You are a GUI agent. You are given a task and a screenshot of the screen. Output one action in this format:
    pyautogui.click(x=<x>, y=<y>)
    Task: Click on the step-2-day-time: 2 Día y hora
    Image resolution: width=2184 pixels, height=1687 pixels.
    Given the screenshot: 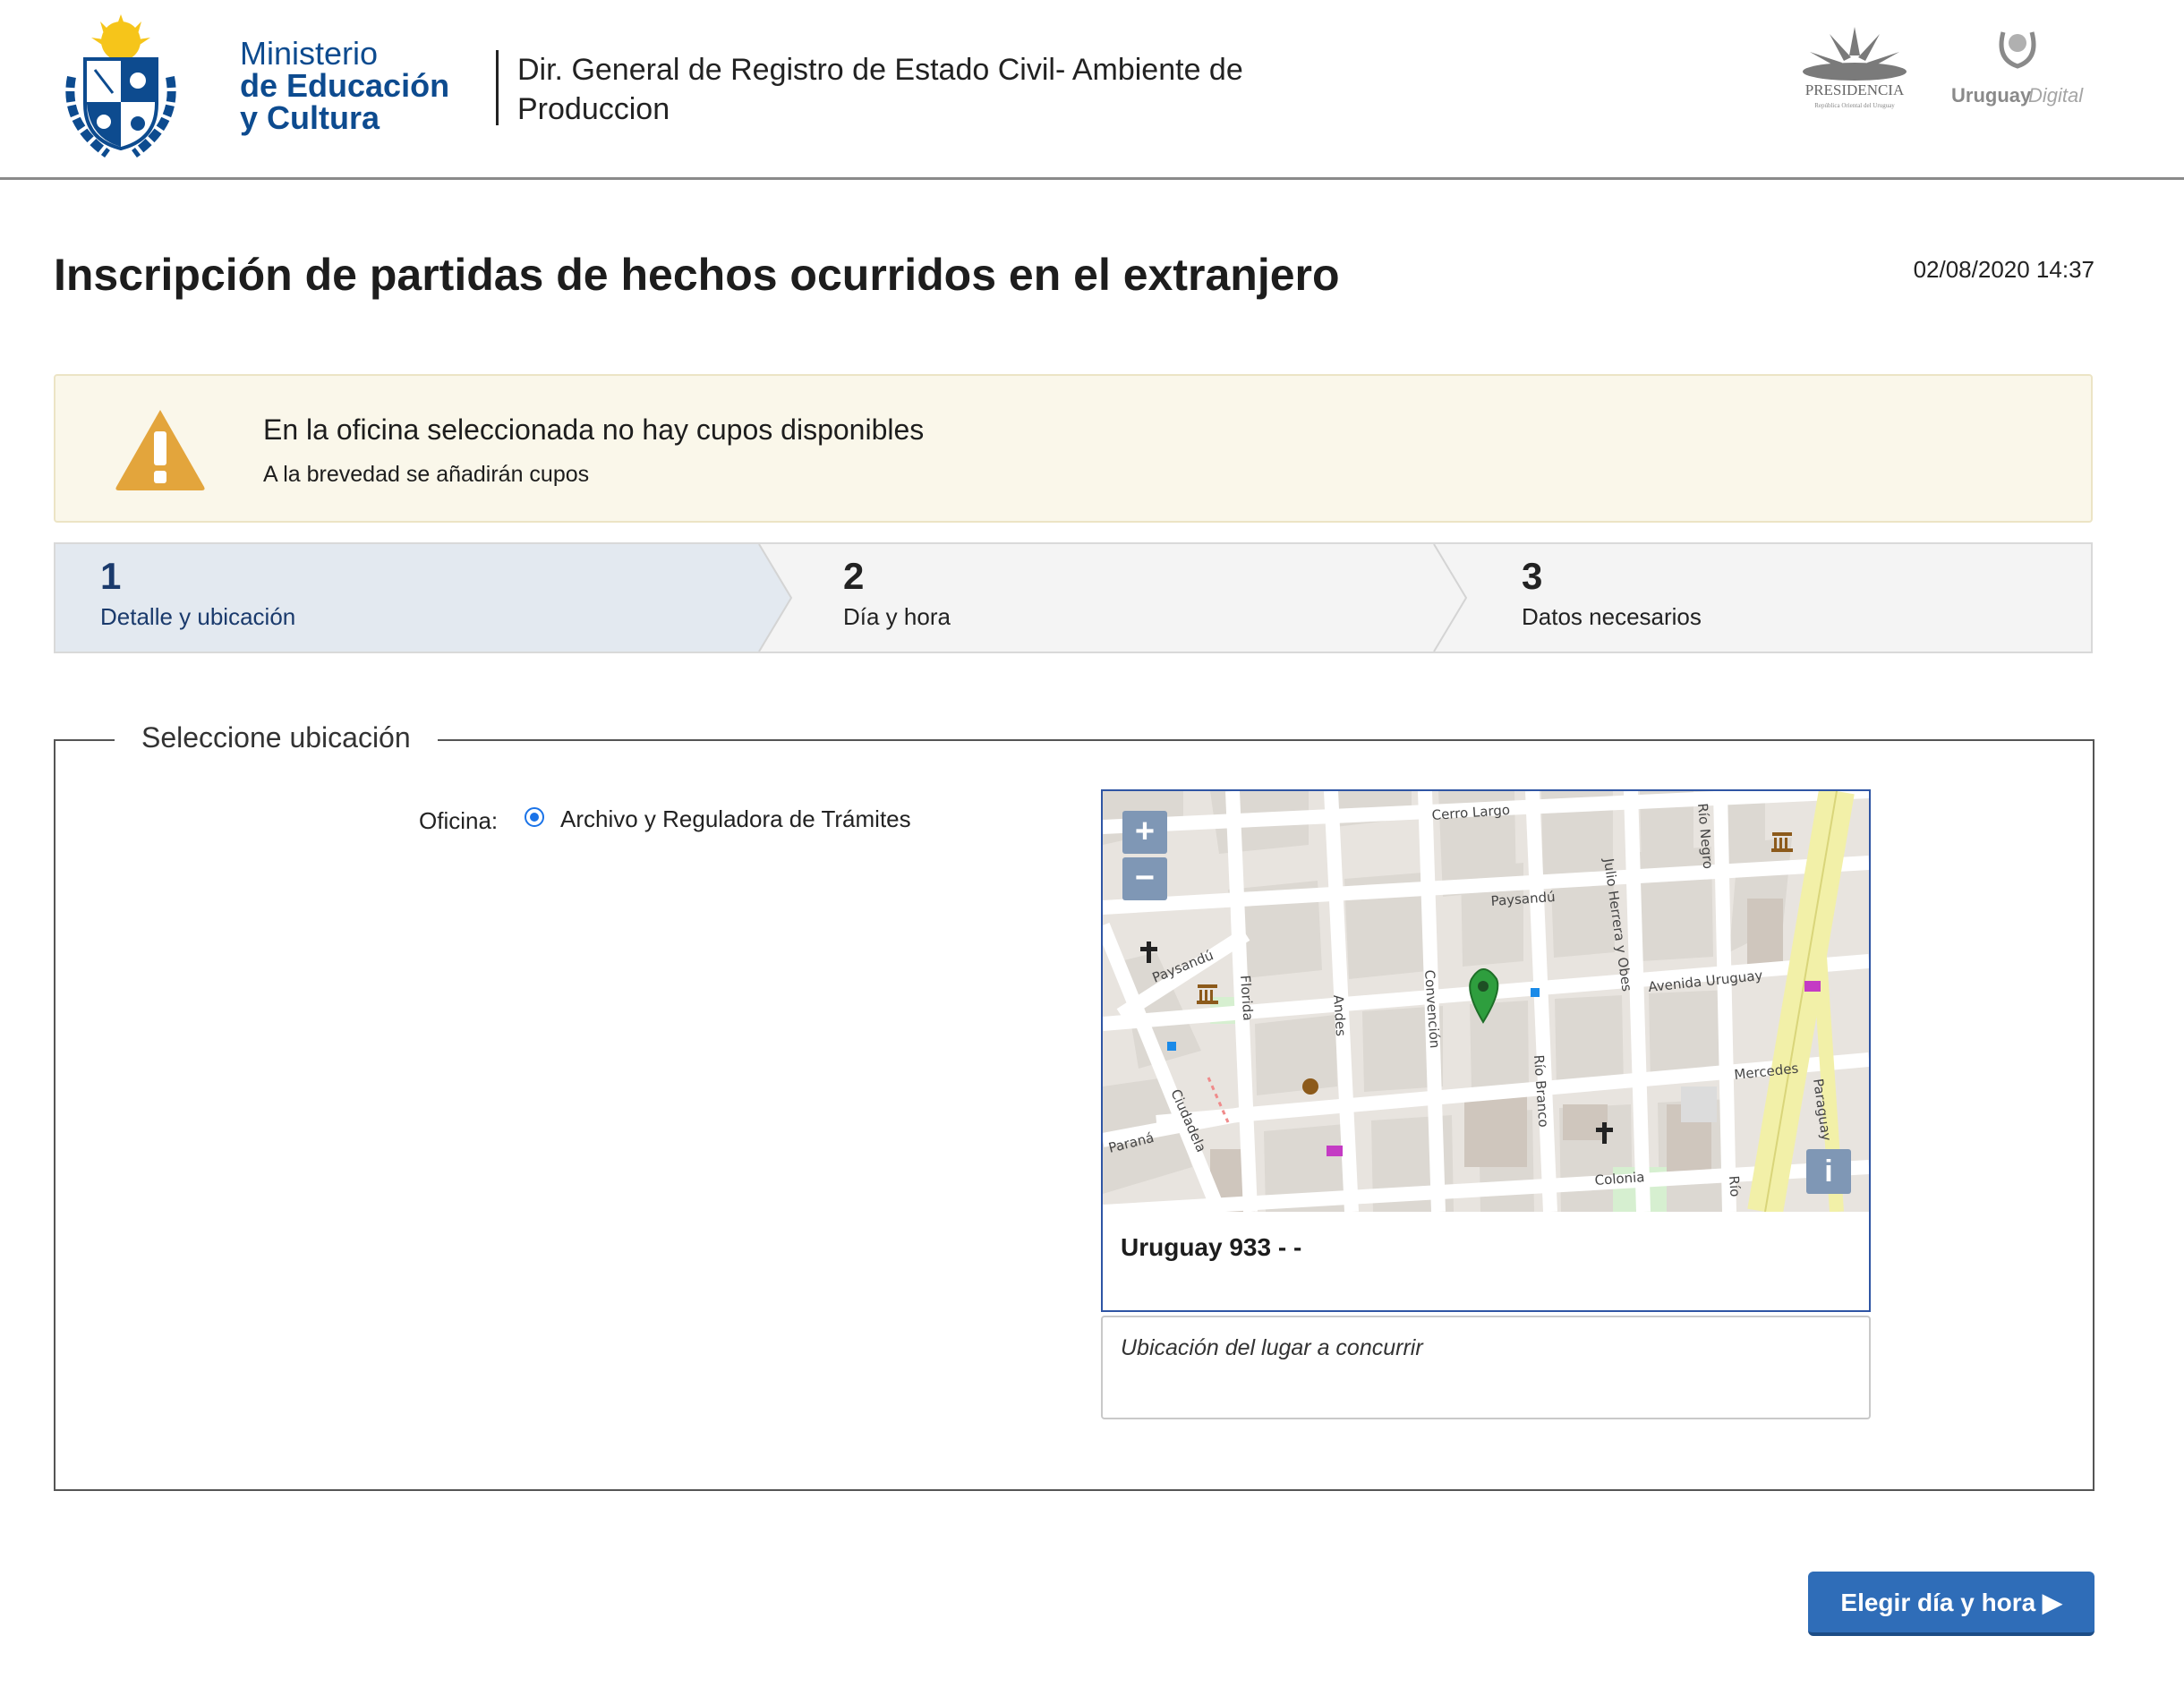 What is the action you would take?
    pyautogui.click(x=897, y=593)
    